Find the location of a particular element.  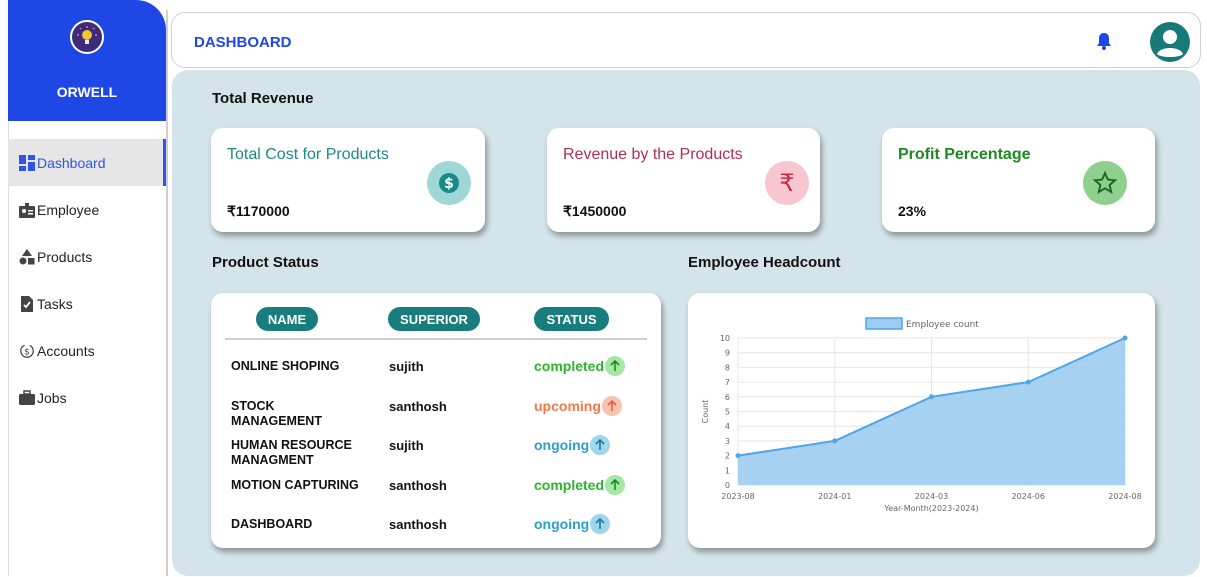

sidebar-item-accounts: $ Accounts is located at coordinates (87, 350).